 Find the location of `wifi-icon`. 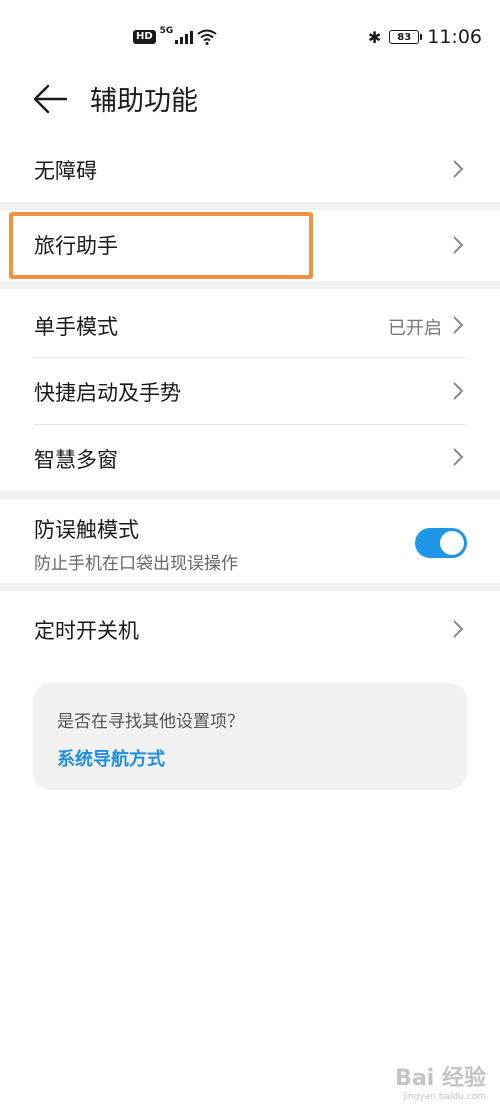

wifi-icon is located at coordinates (207, 37).